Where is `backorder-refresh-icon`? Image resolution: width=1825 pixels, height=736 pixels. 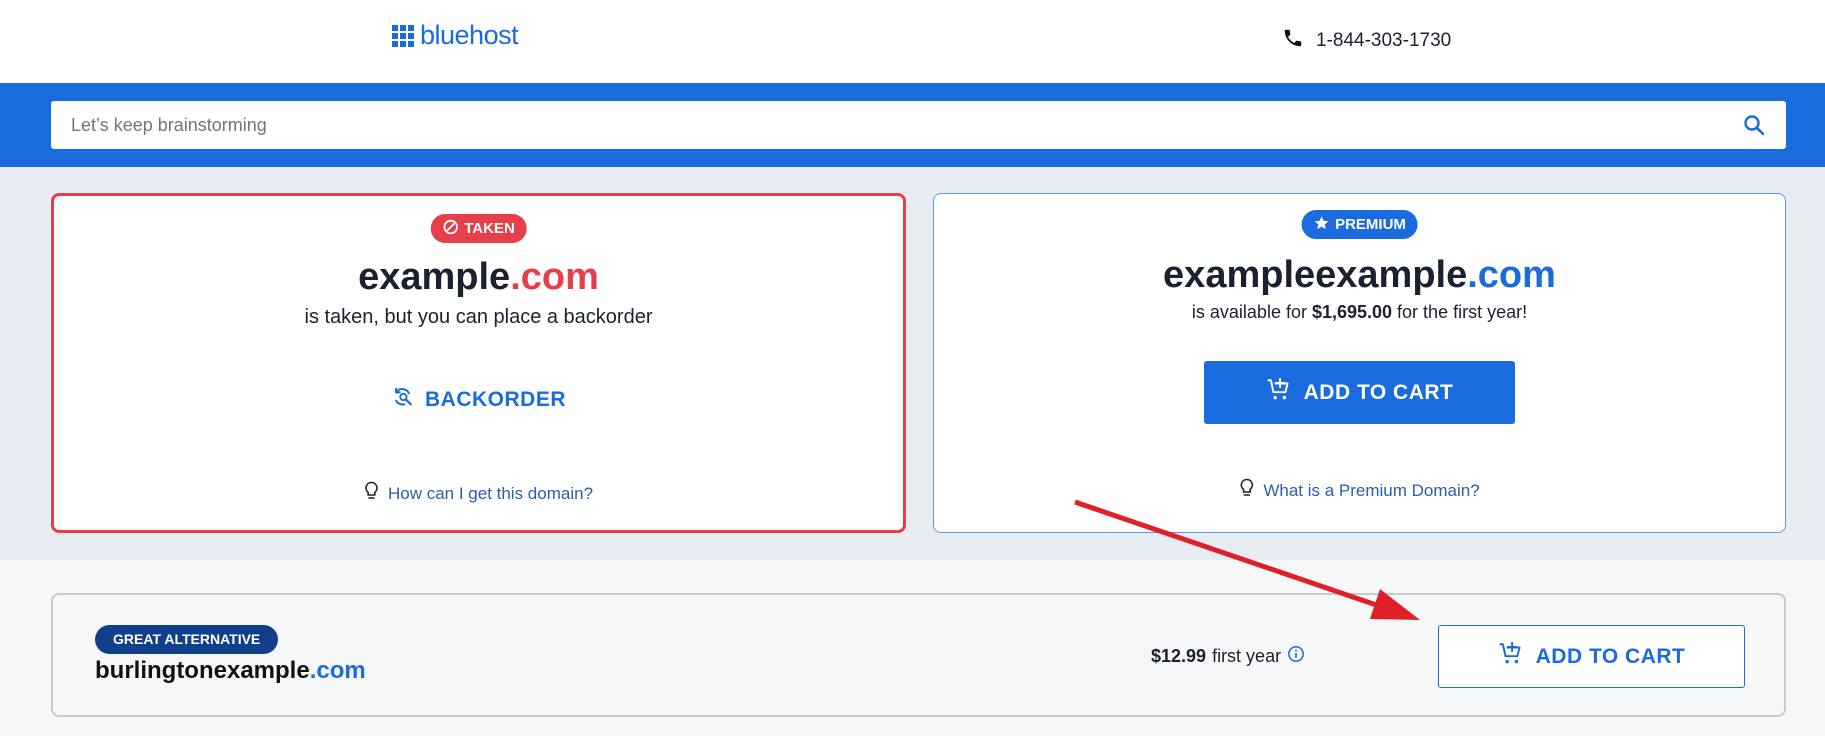
backorder-refresh-icon is located at coordinates (402, 400).